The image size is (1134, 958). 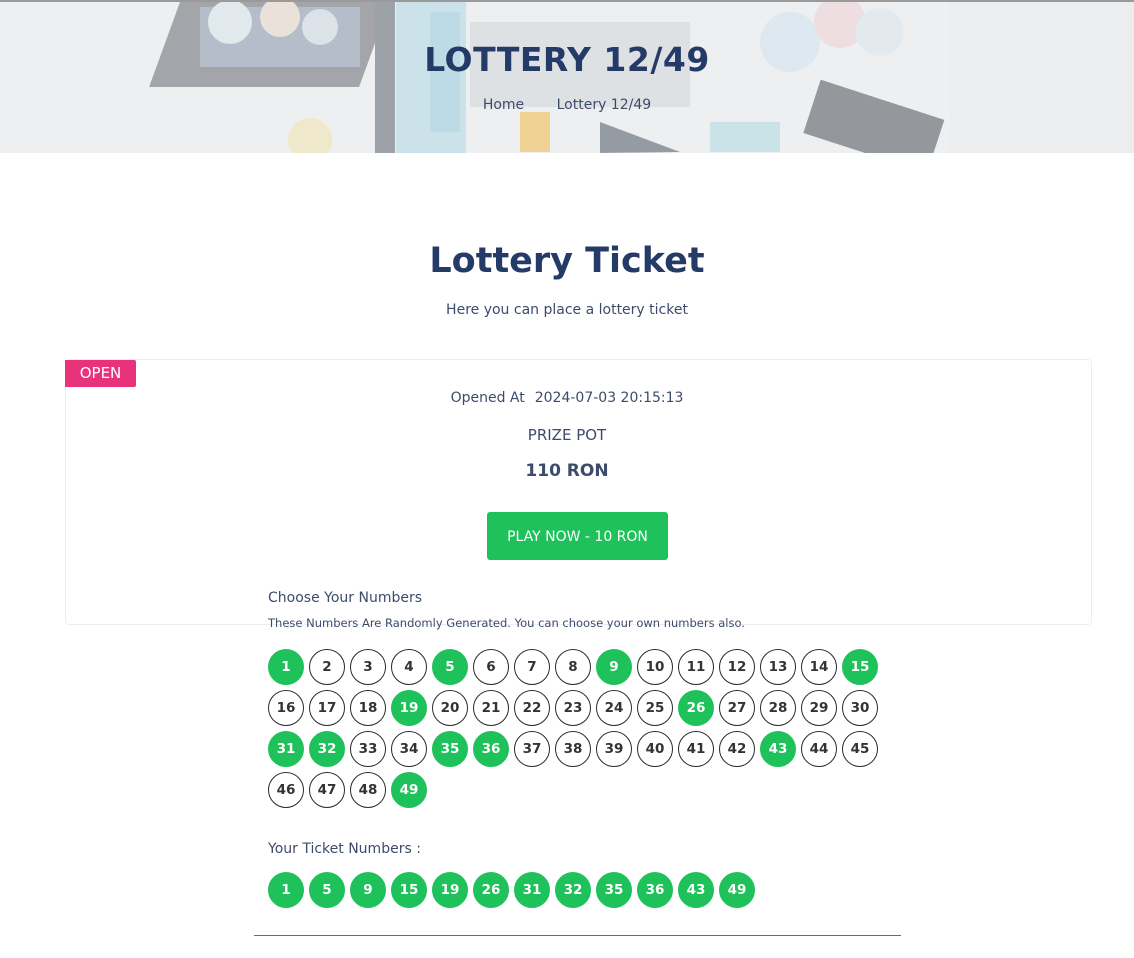 What do you see at coordinates (327, 790) in the screenshot?
I see `number-ball: 47` at bounding box center [327, 790].